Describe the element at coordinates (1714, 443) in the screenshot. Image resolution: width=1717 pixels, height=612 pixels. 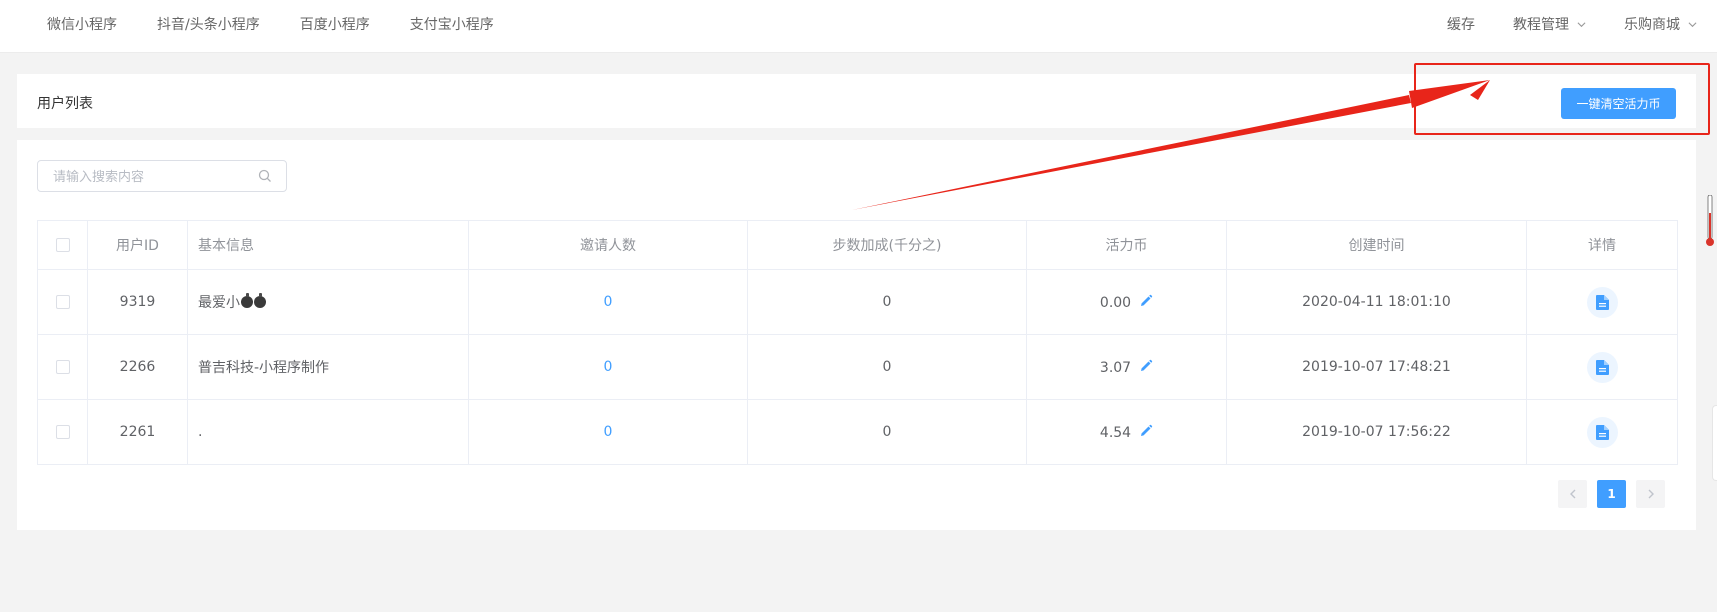
I see `side-scroll-tab` at that location.